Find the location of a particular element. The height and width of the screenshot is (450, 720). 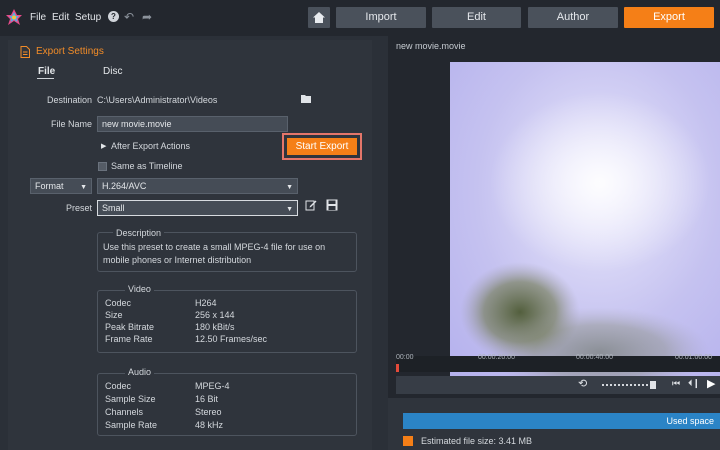

edit-icon is located at coordinates (311, 205).